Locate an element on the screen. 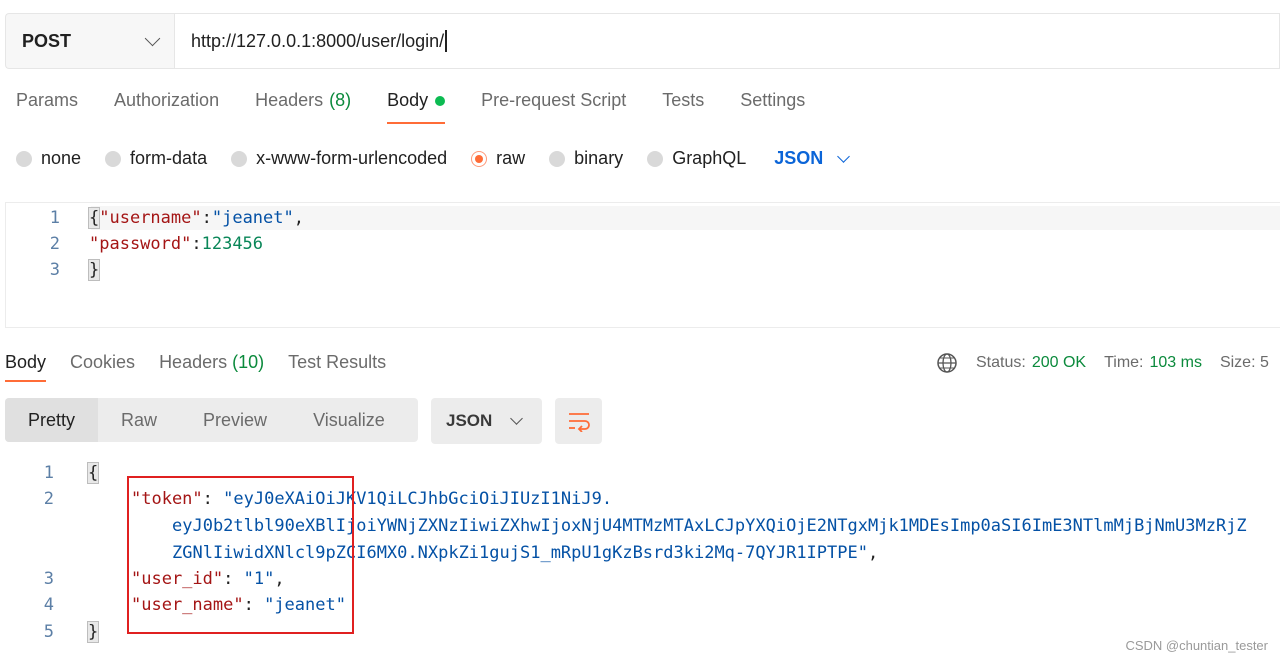  headers-count: (10) is located at coordinates (248, 362).